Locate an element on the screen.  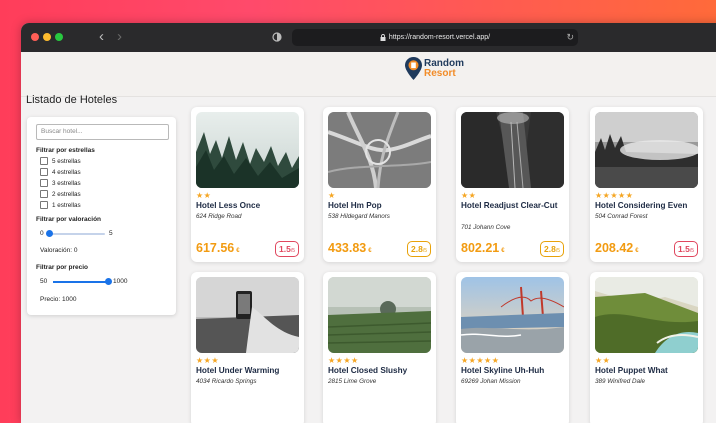
address-bar: https://random-resort.vercel.app/ ↻ is located at coordinates (435, 37).